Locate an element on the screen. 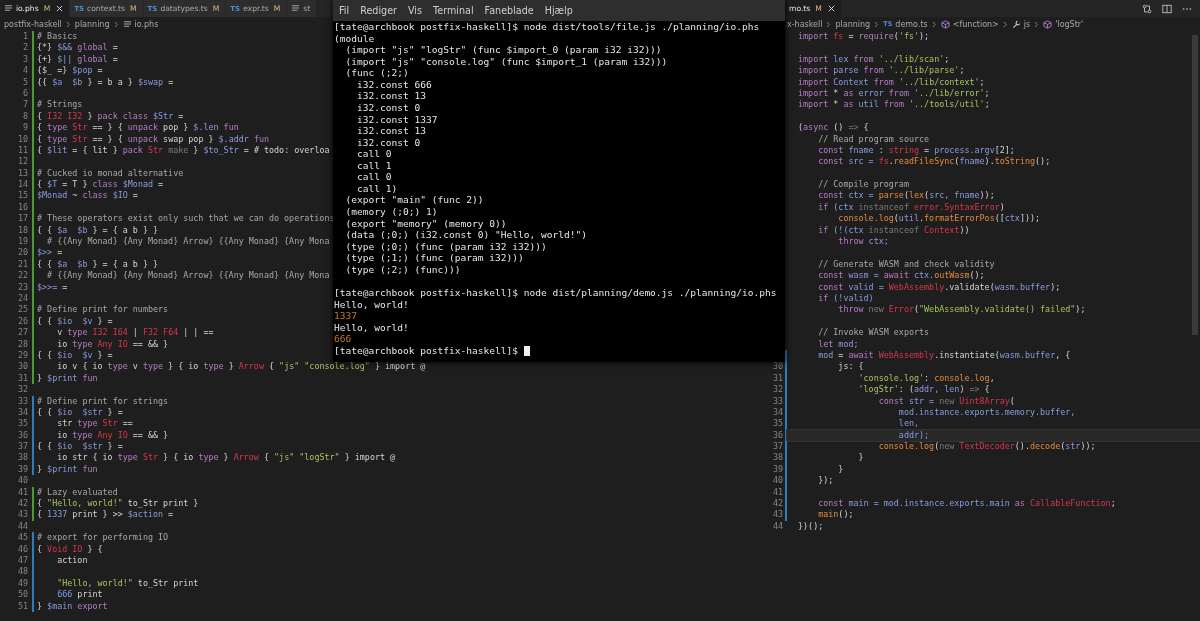 The width and height of the screenshot is (1200, 621). code-line: { I32 I32 } pack class $Str = is located at coordinates (110, 116).